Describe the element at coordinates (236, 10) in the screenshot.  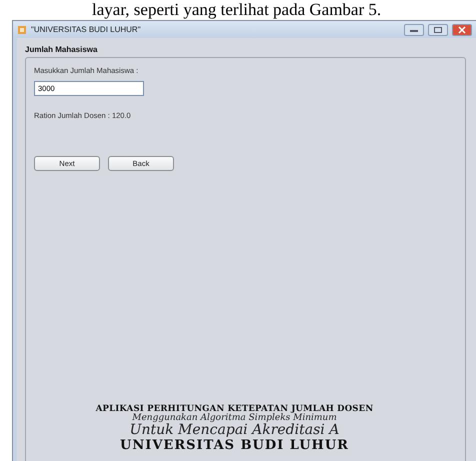
I see `caption-text: layar, seperti yang terlihat pada Gambar 5.` at that location.